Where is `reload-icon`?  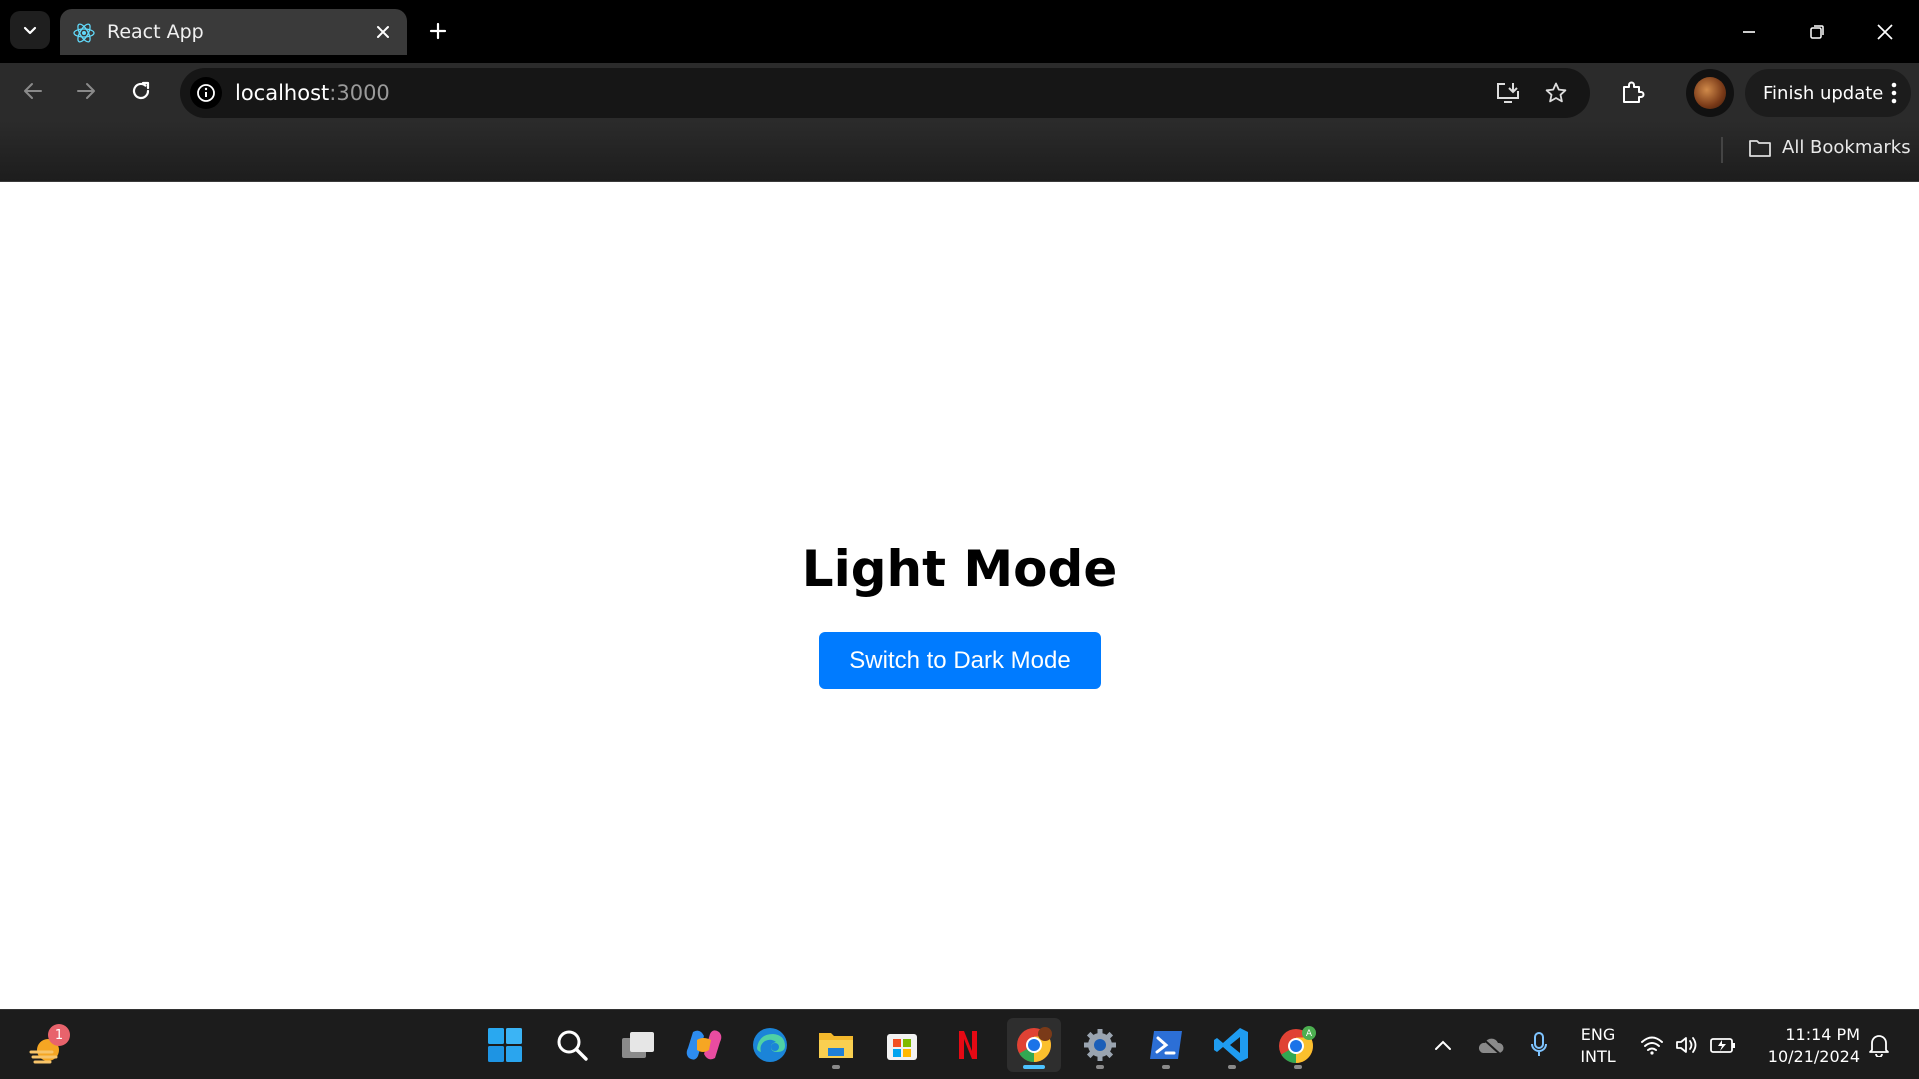
reload-icon is located at coordinates (141, 90).